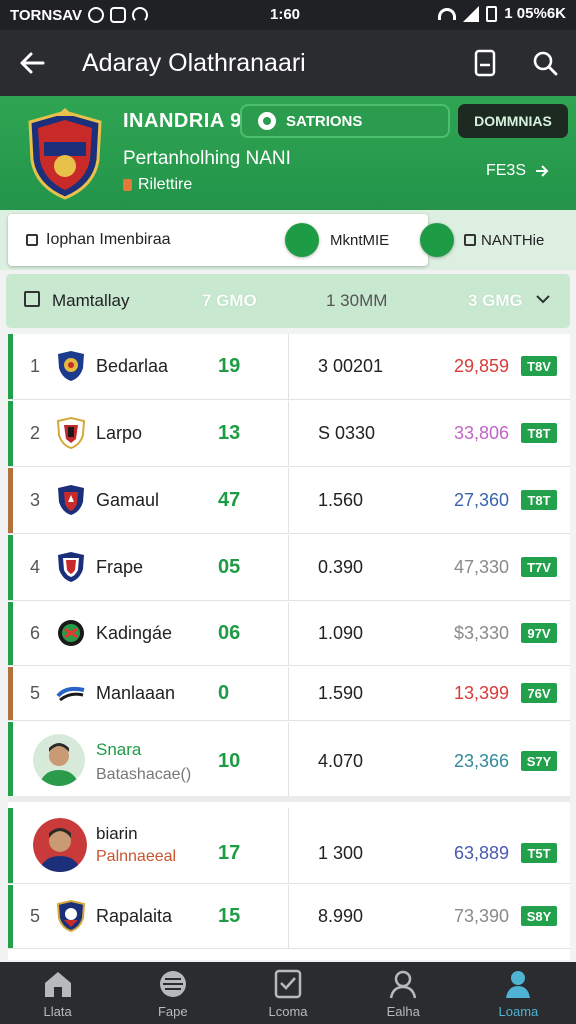  Describe the element at coordinates (341, 761) in the screenshot. I see `row-stat: 4.070` at that location.